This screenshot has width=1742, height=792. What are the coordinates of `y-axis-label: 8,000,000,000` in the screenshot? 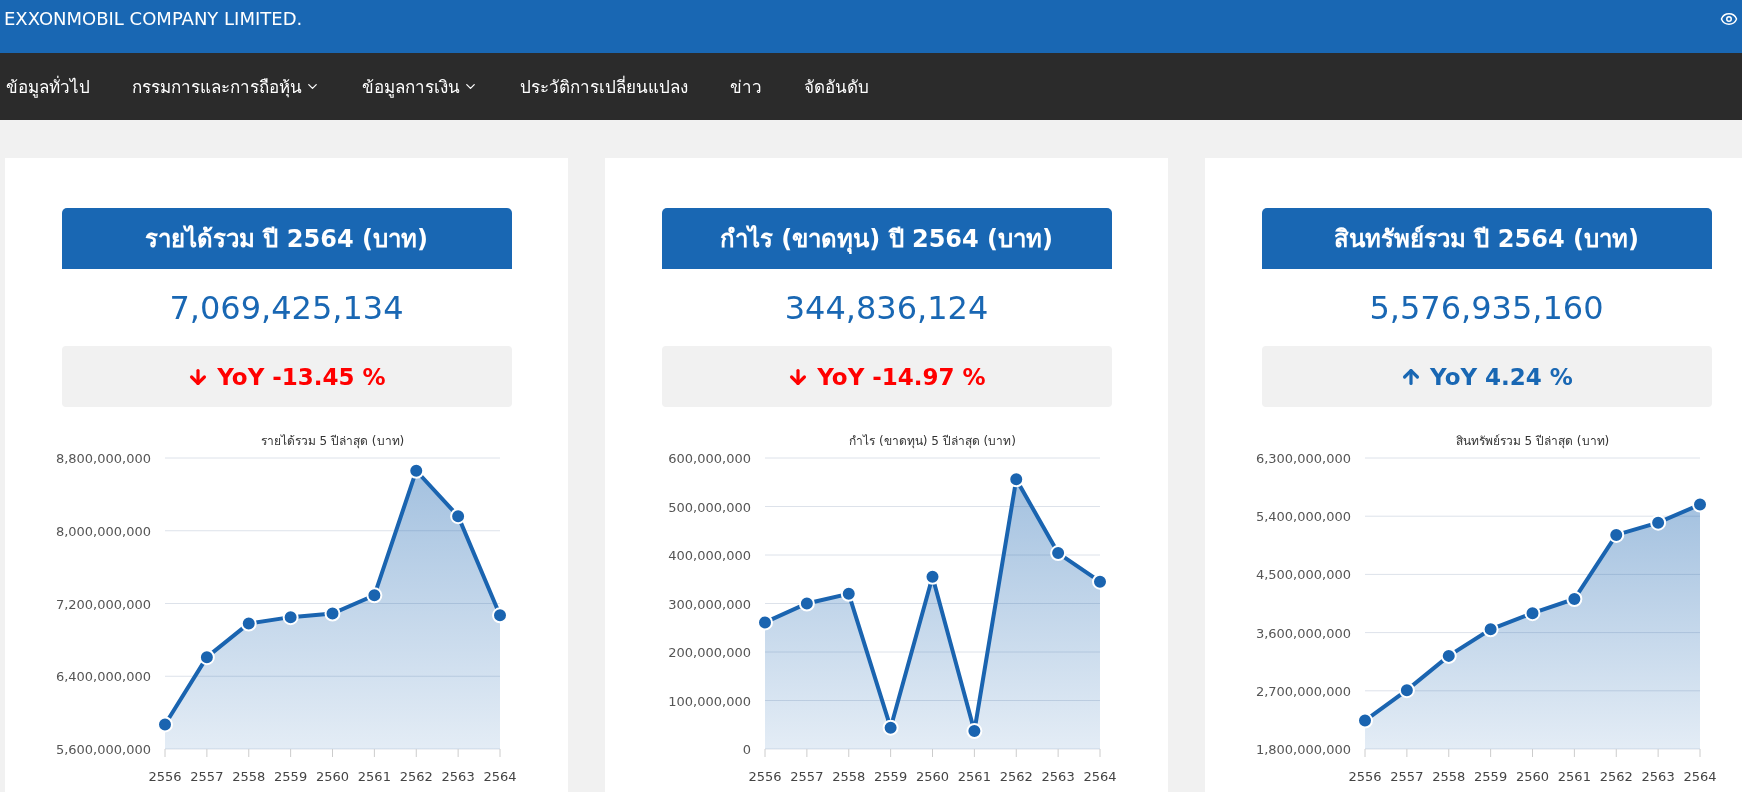 It's located at (103, 531).